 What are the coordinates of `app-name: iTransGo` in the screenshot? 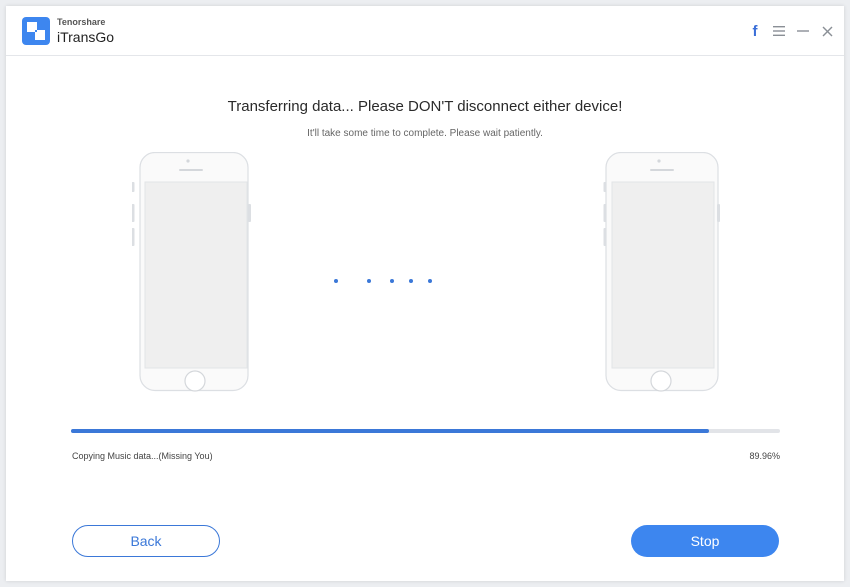 It's located at (86, 37).